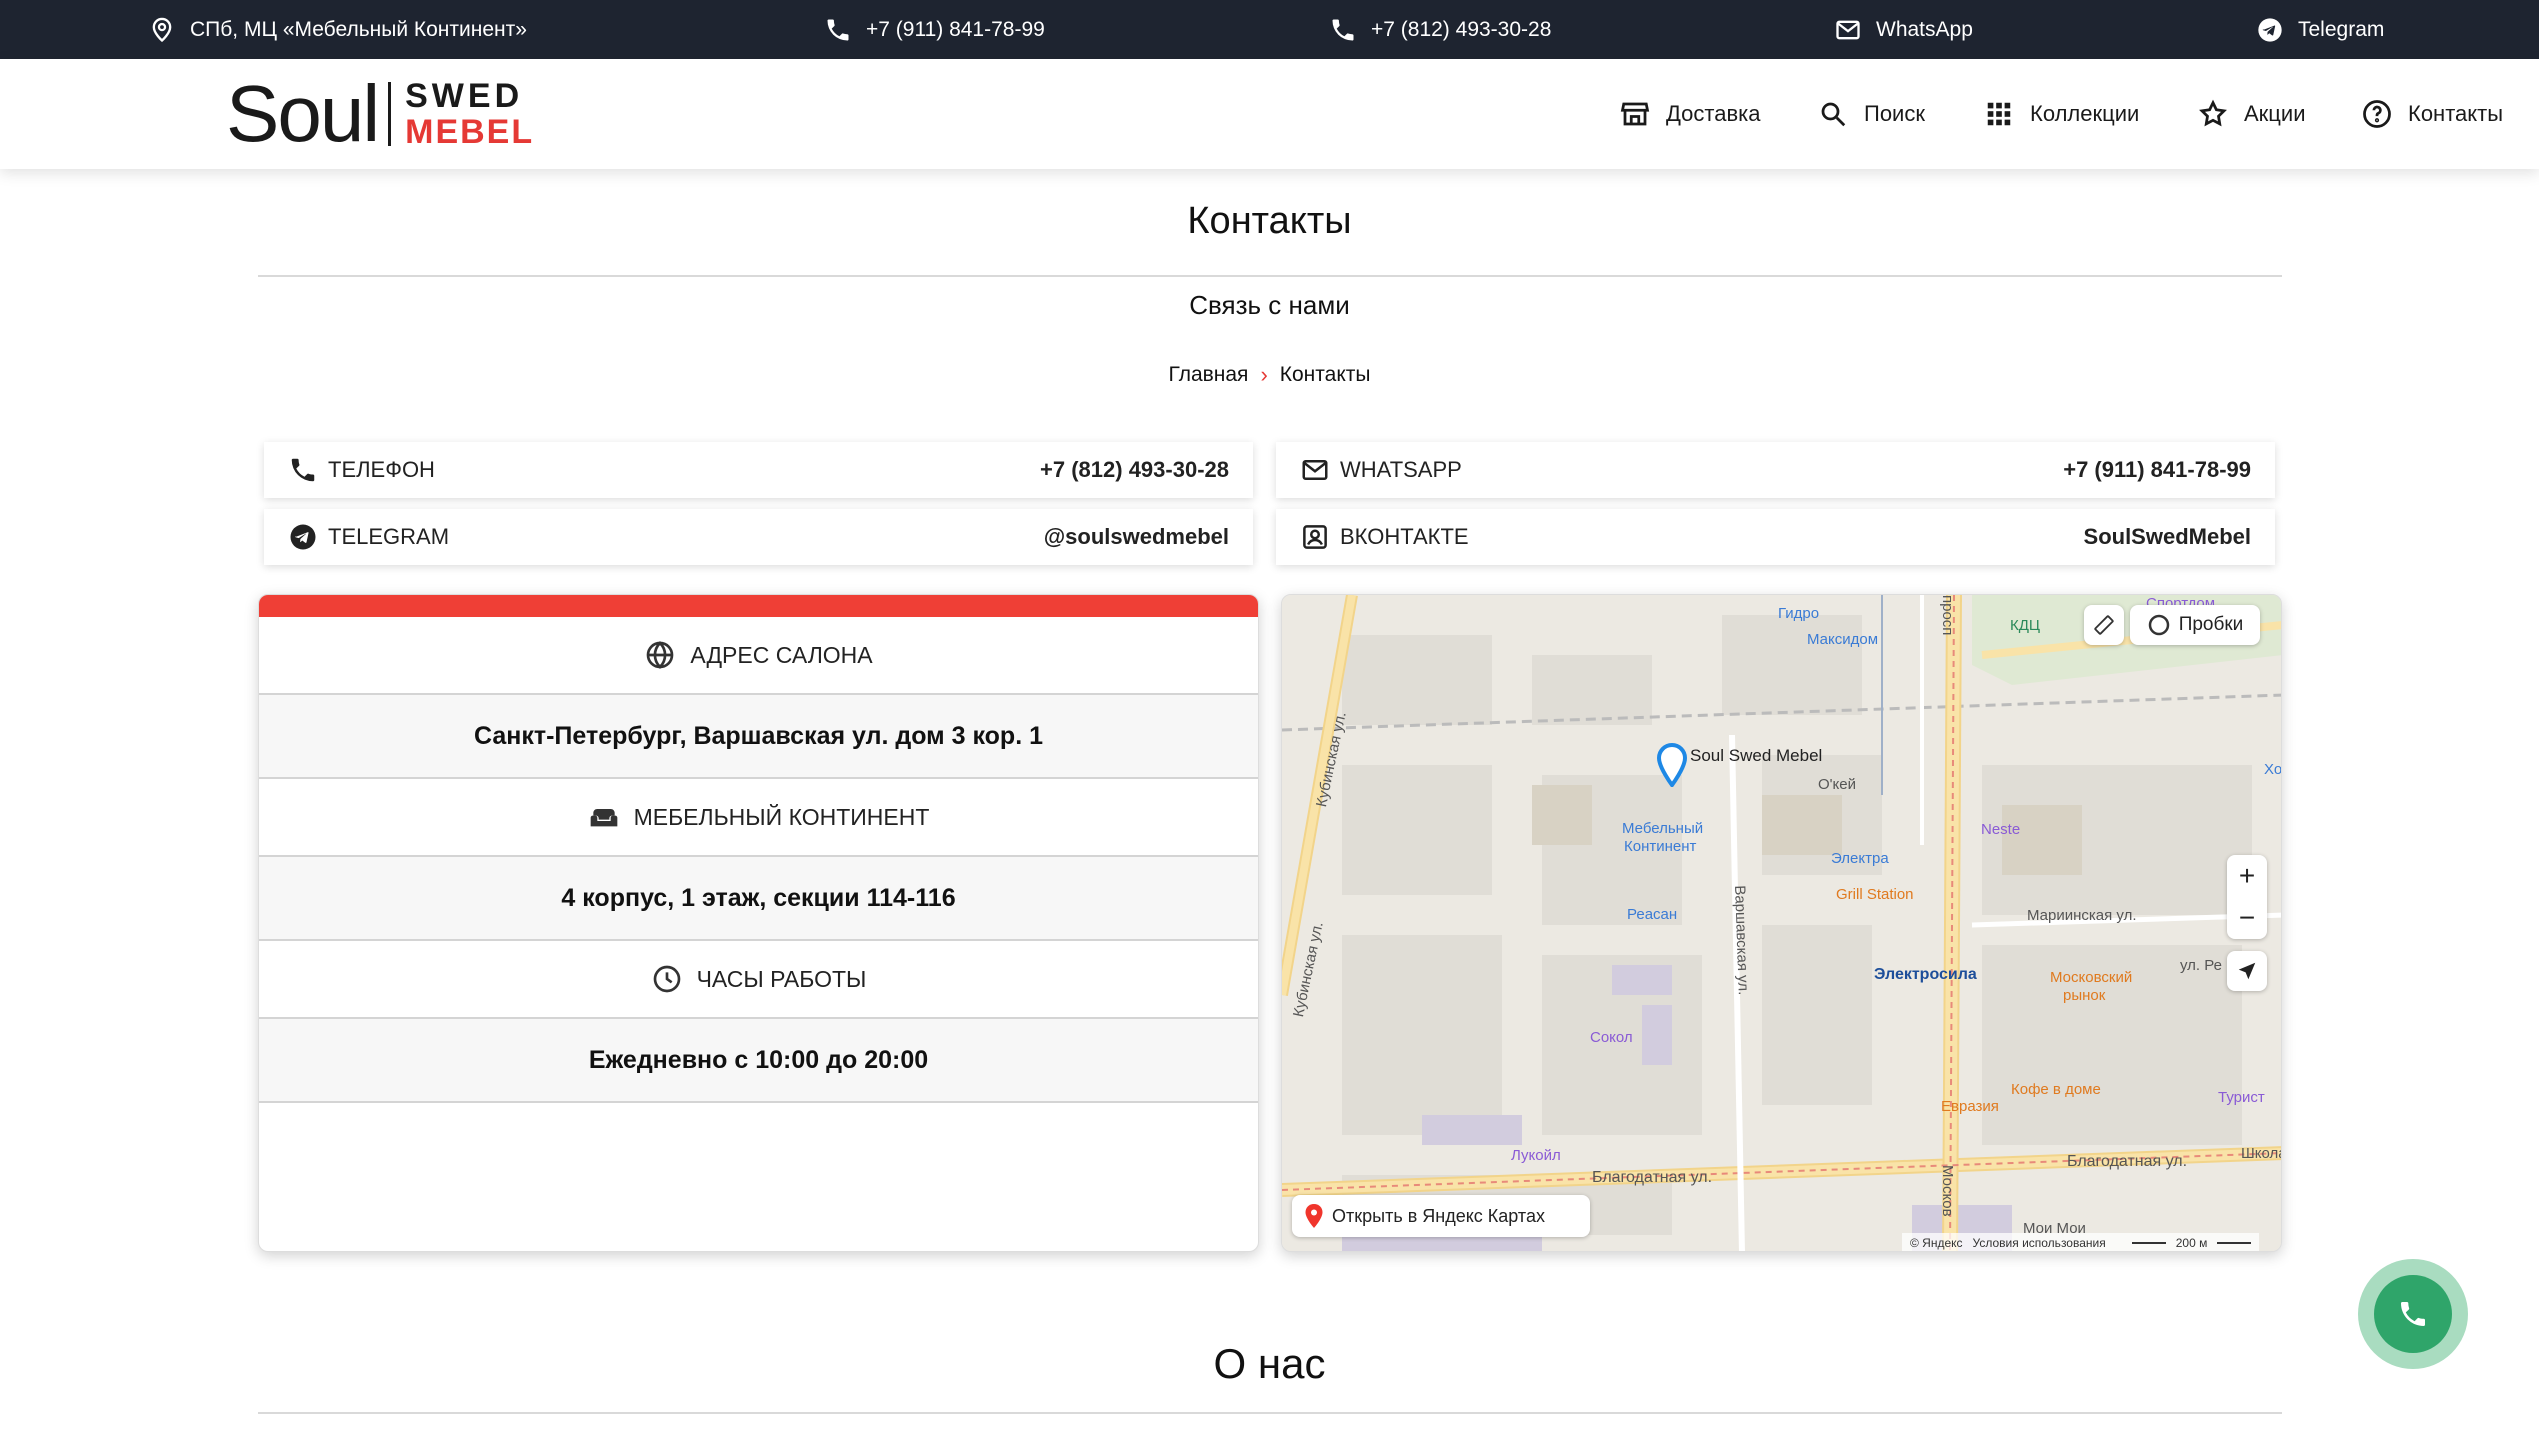 The width and height of the screenshot is (2539, 1439). Describe the element at coordinates (1970, 1106) in the screenshot. I see `map-place-evraziya: Евразия` at that location.